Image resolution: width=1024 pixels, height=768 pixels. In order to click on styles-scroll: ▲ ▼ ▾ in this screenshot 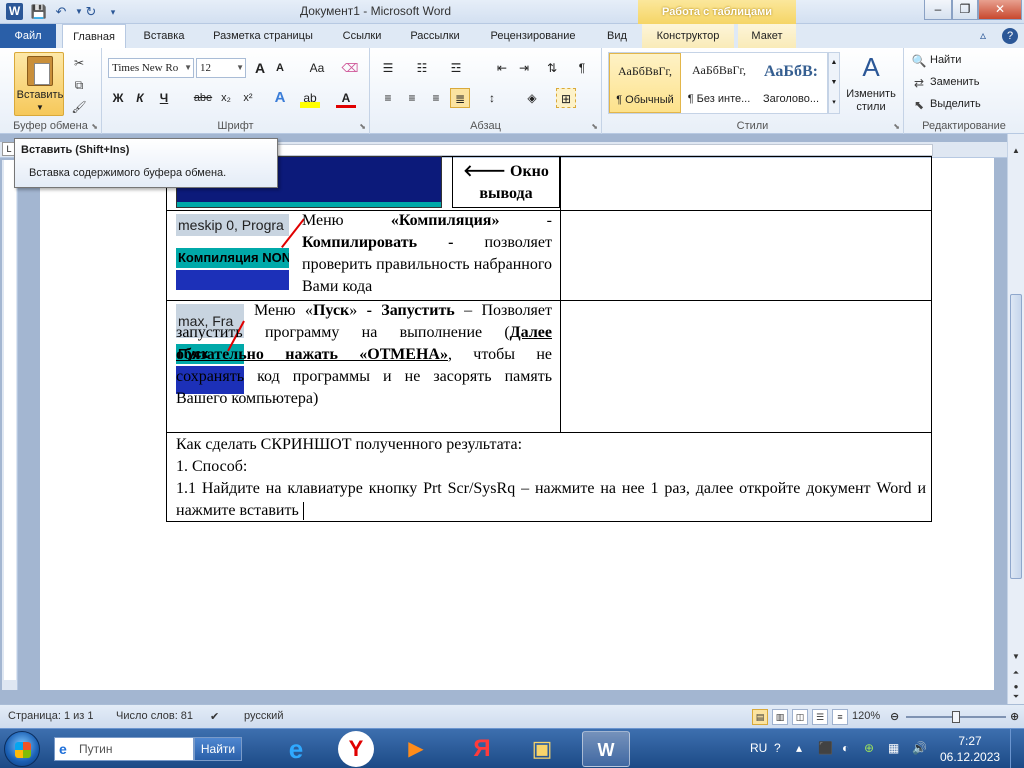, I will do `click(834, 83)`.